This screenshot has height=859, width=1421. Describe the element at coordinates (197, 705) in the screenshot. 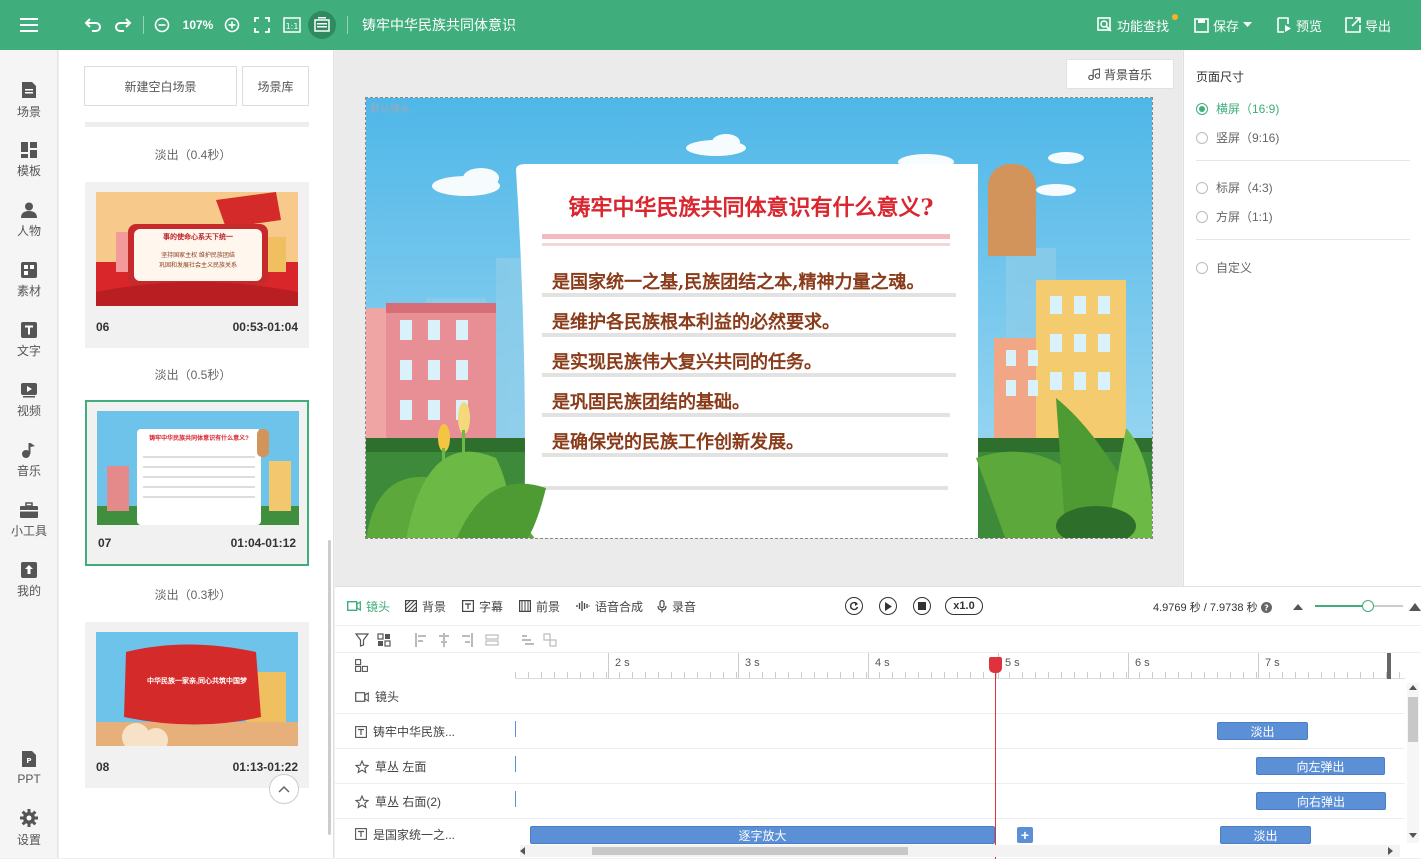

I see `scene-card-08: 中华民族一家亲,同心共筑中国梦 08 01:13-01:22` at that location.